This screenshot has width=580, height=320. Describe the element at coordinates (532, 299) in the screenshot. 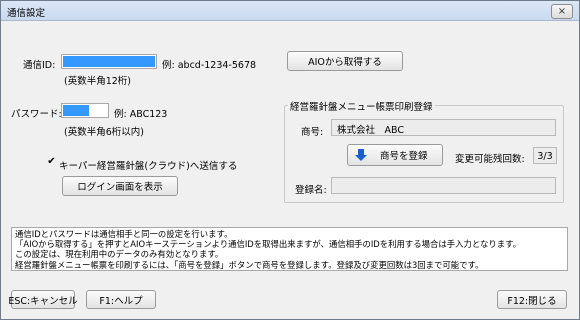

I see `f12-close-button: F12:閉じる` at that location.